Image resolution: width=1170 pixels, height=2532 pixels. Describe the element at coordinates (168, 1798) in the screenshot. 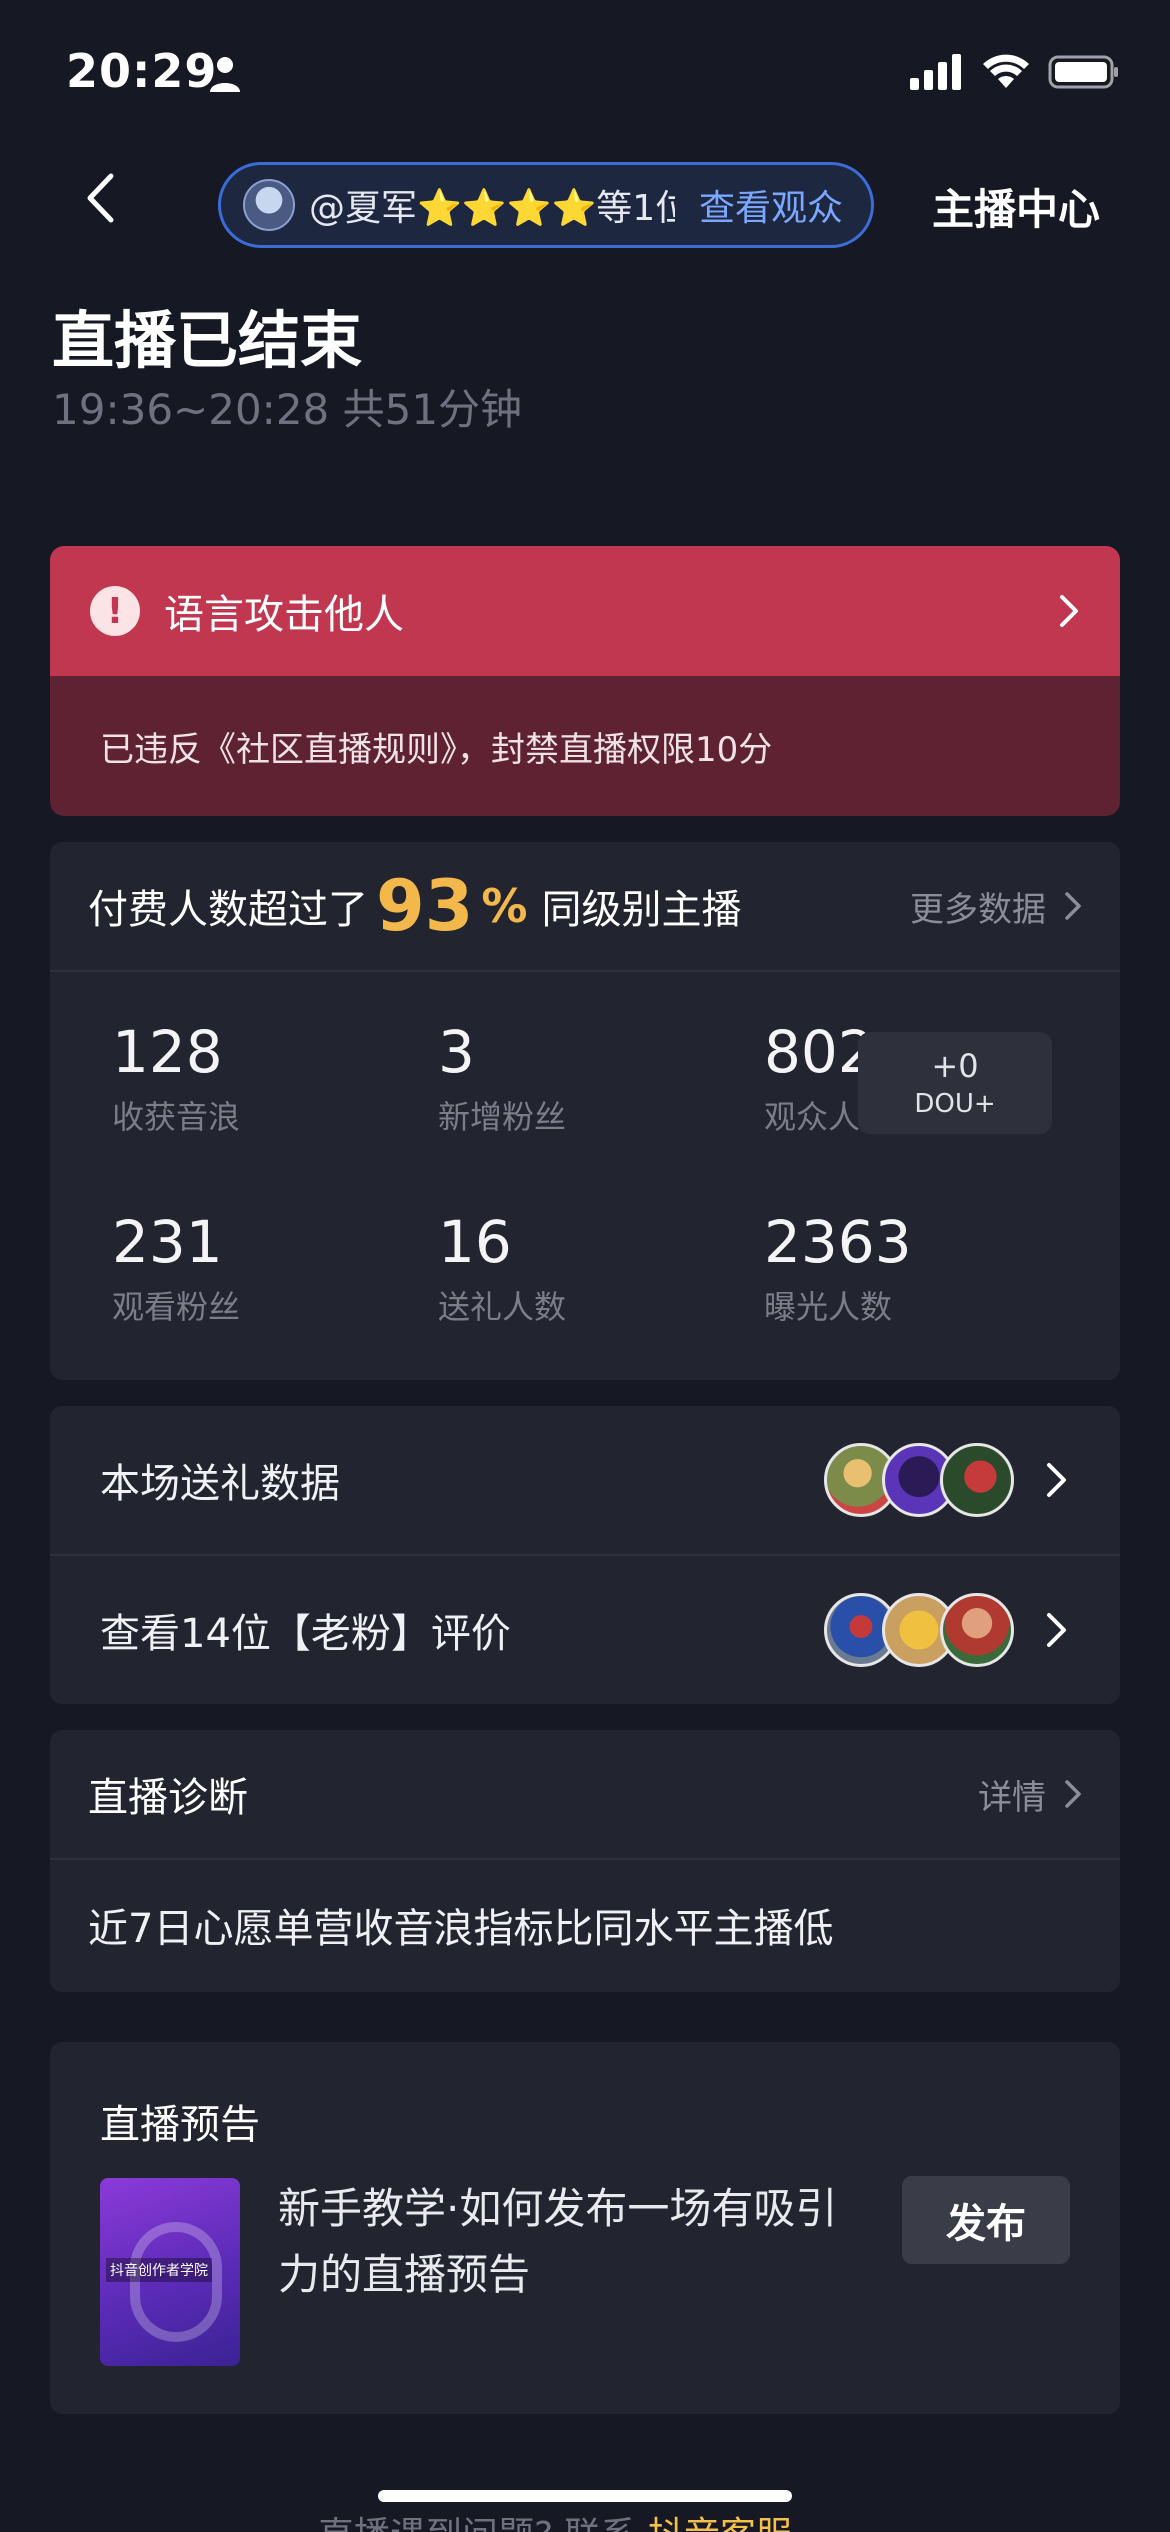

I see `diagnosis-title: 直播诊断` at that location.